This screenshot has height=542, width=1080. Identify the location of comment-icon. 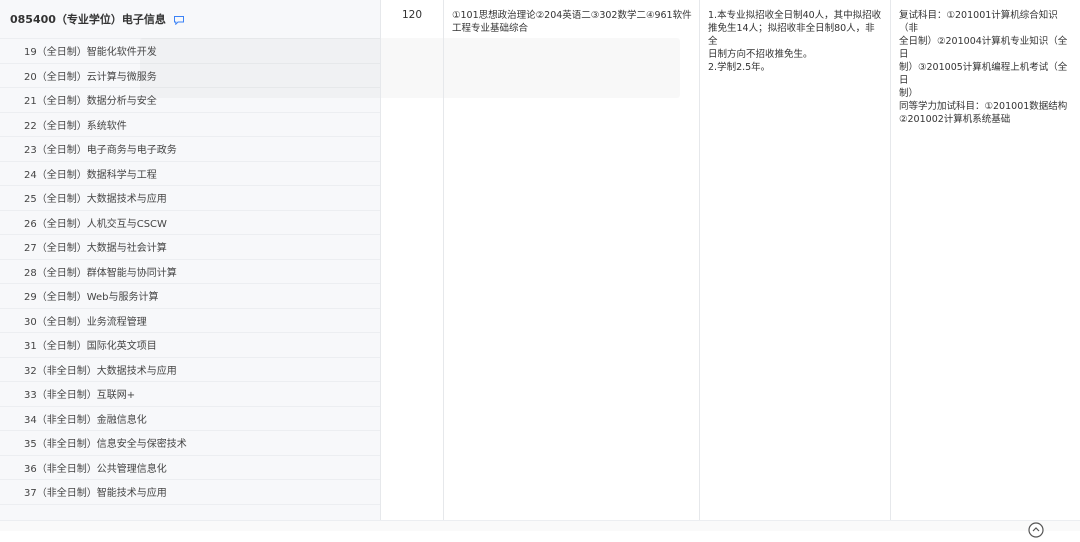
(178, 20).